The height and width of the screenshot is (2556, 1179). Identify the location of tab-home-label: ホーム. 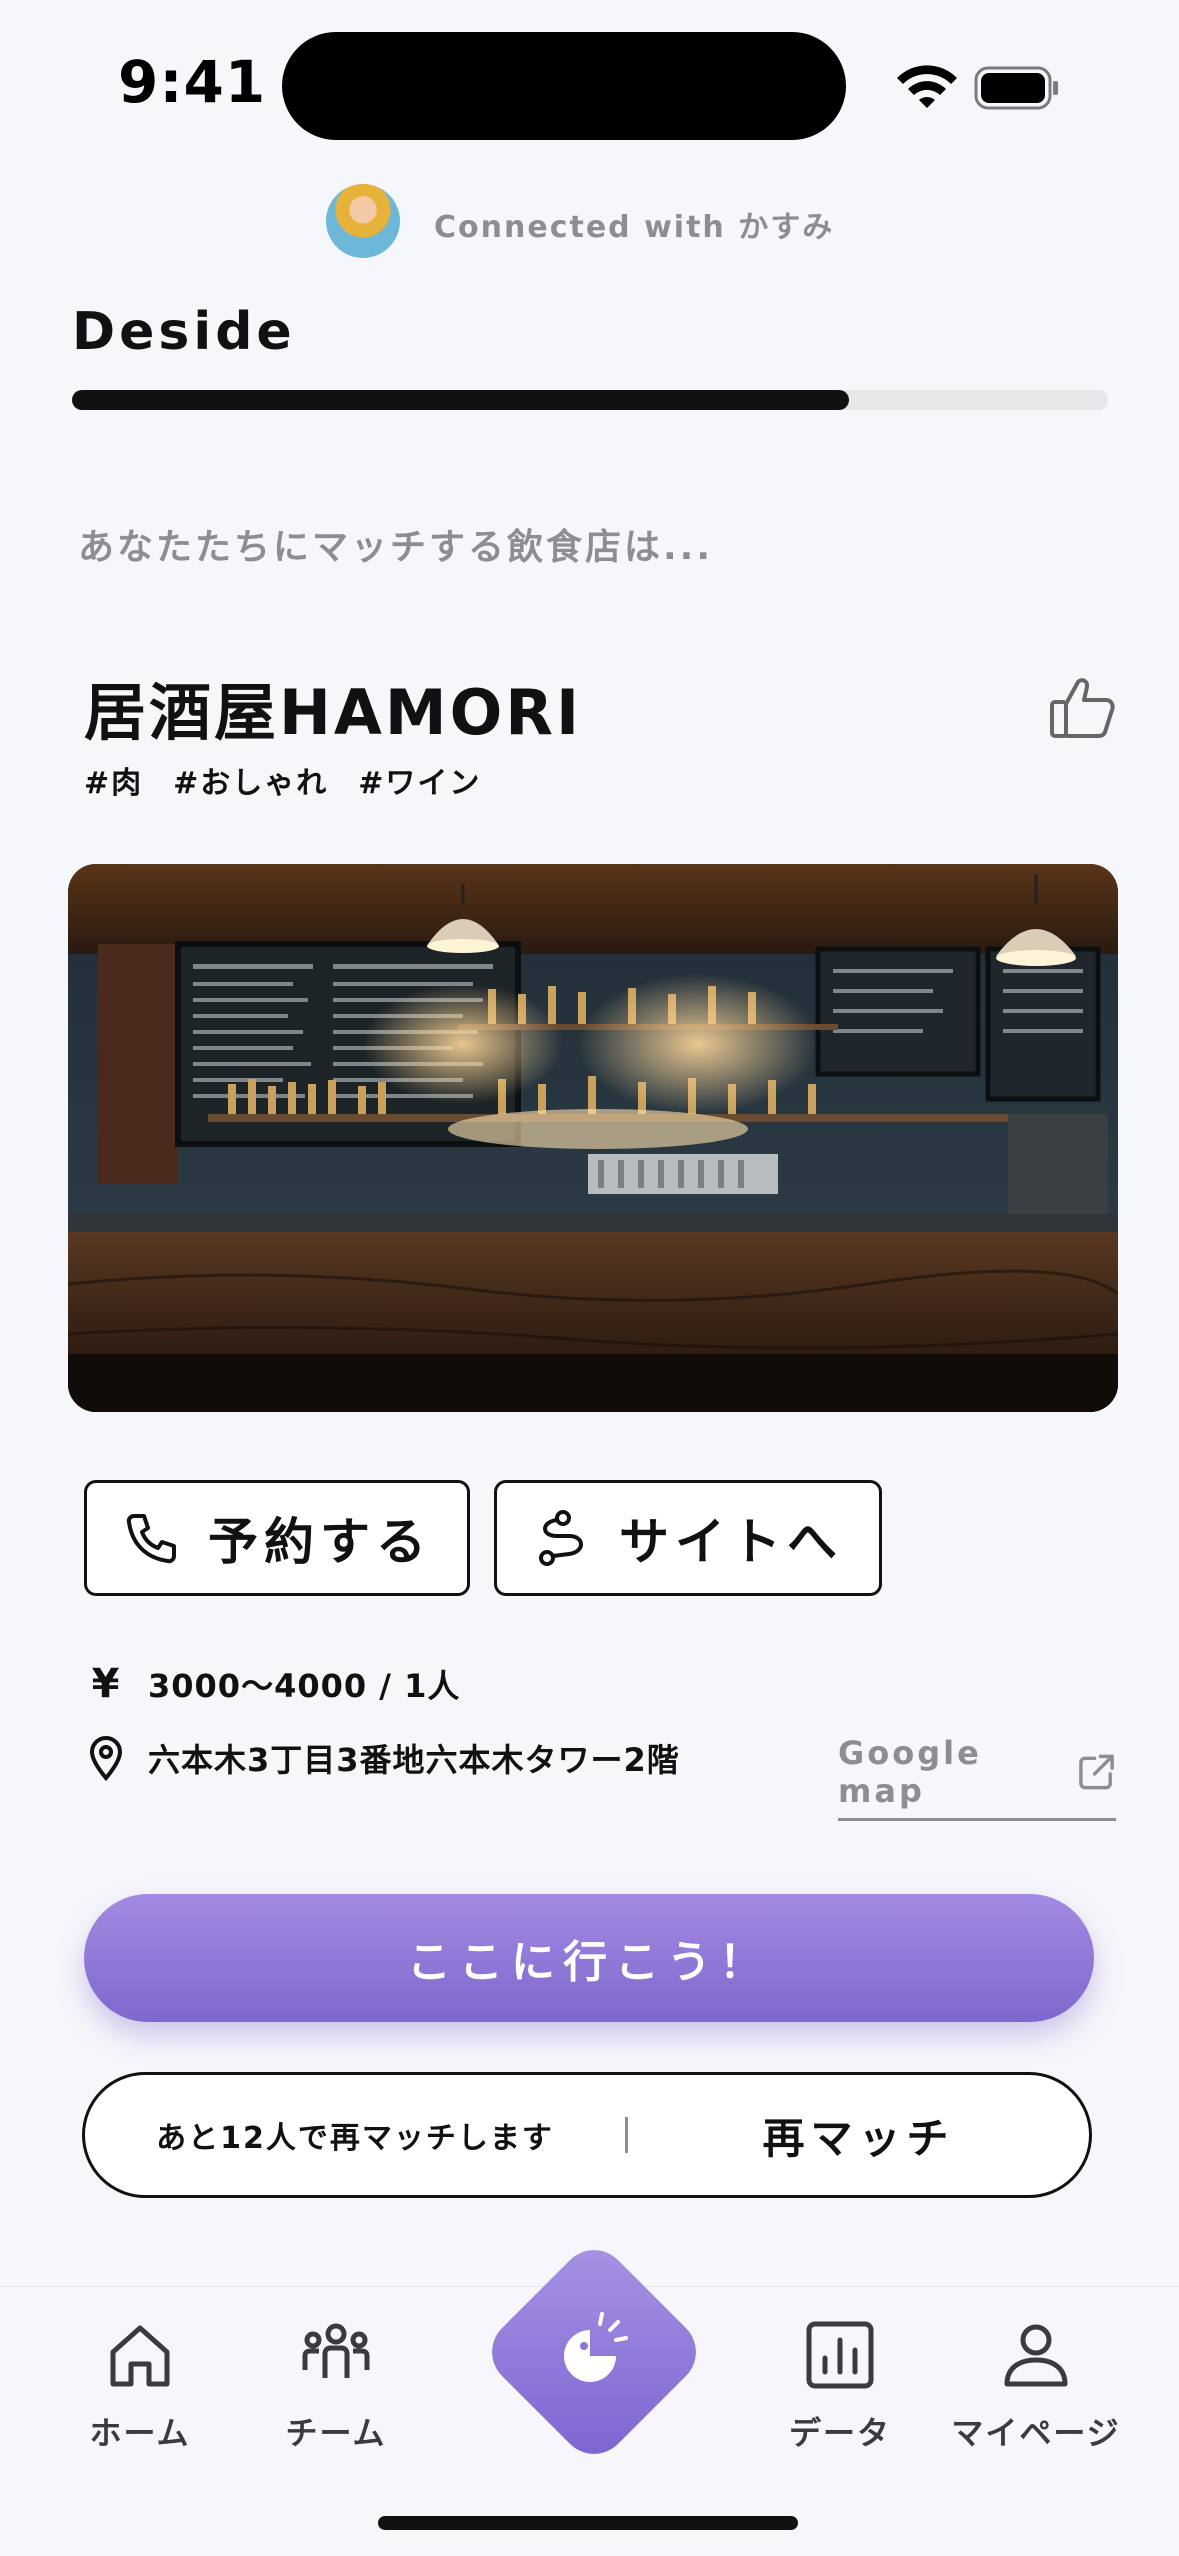
(140, 2433).